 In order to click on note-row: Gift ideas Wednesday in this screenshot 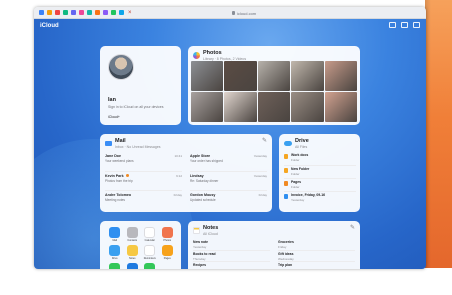, I will do `click(316, 255)`.